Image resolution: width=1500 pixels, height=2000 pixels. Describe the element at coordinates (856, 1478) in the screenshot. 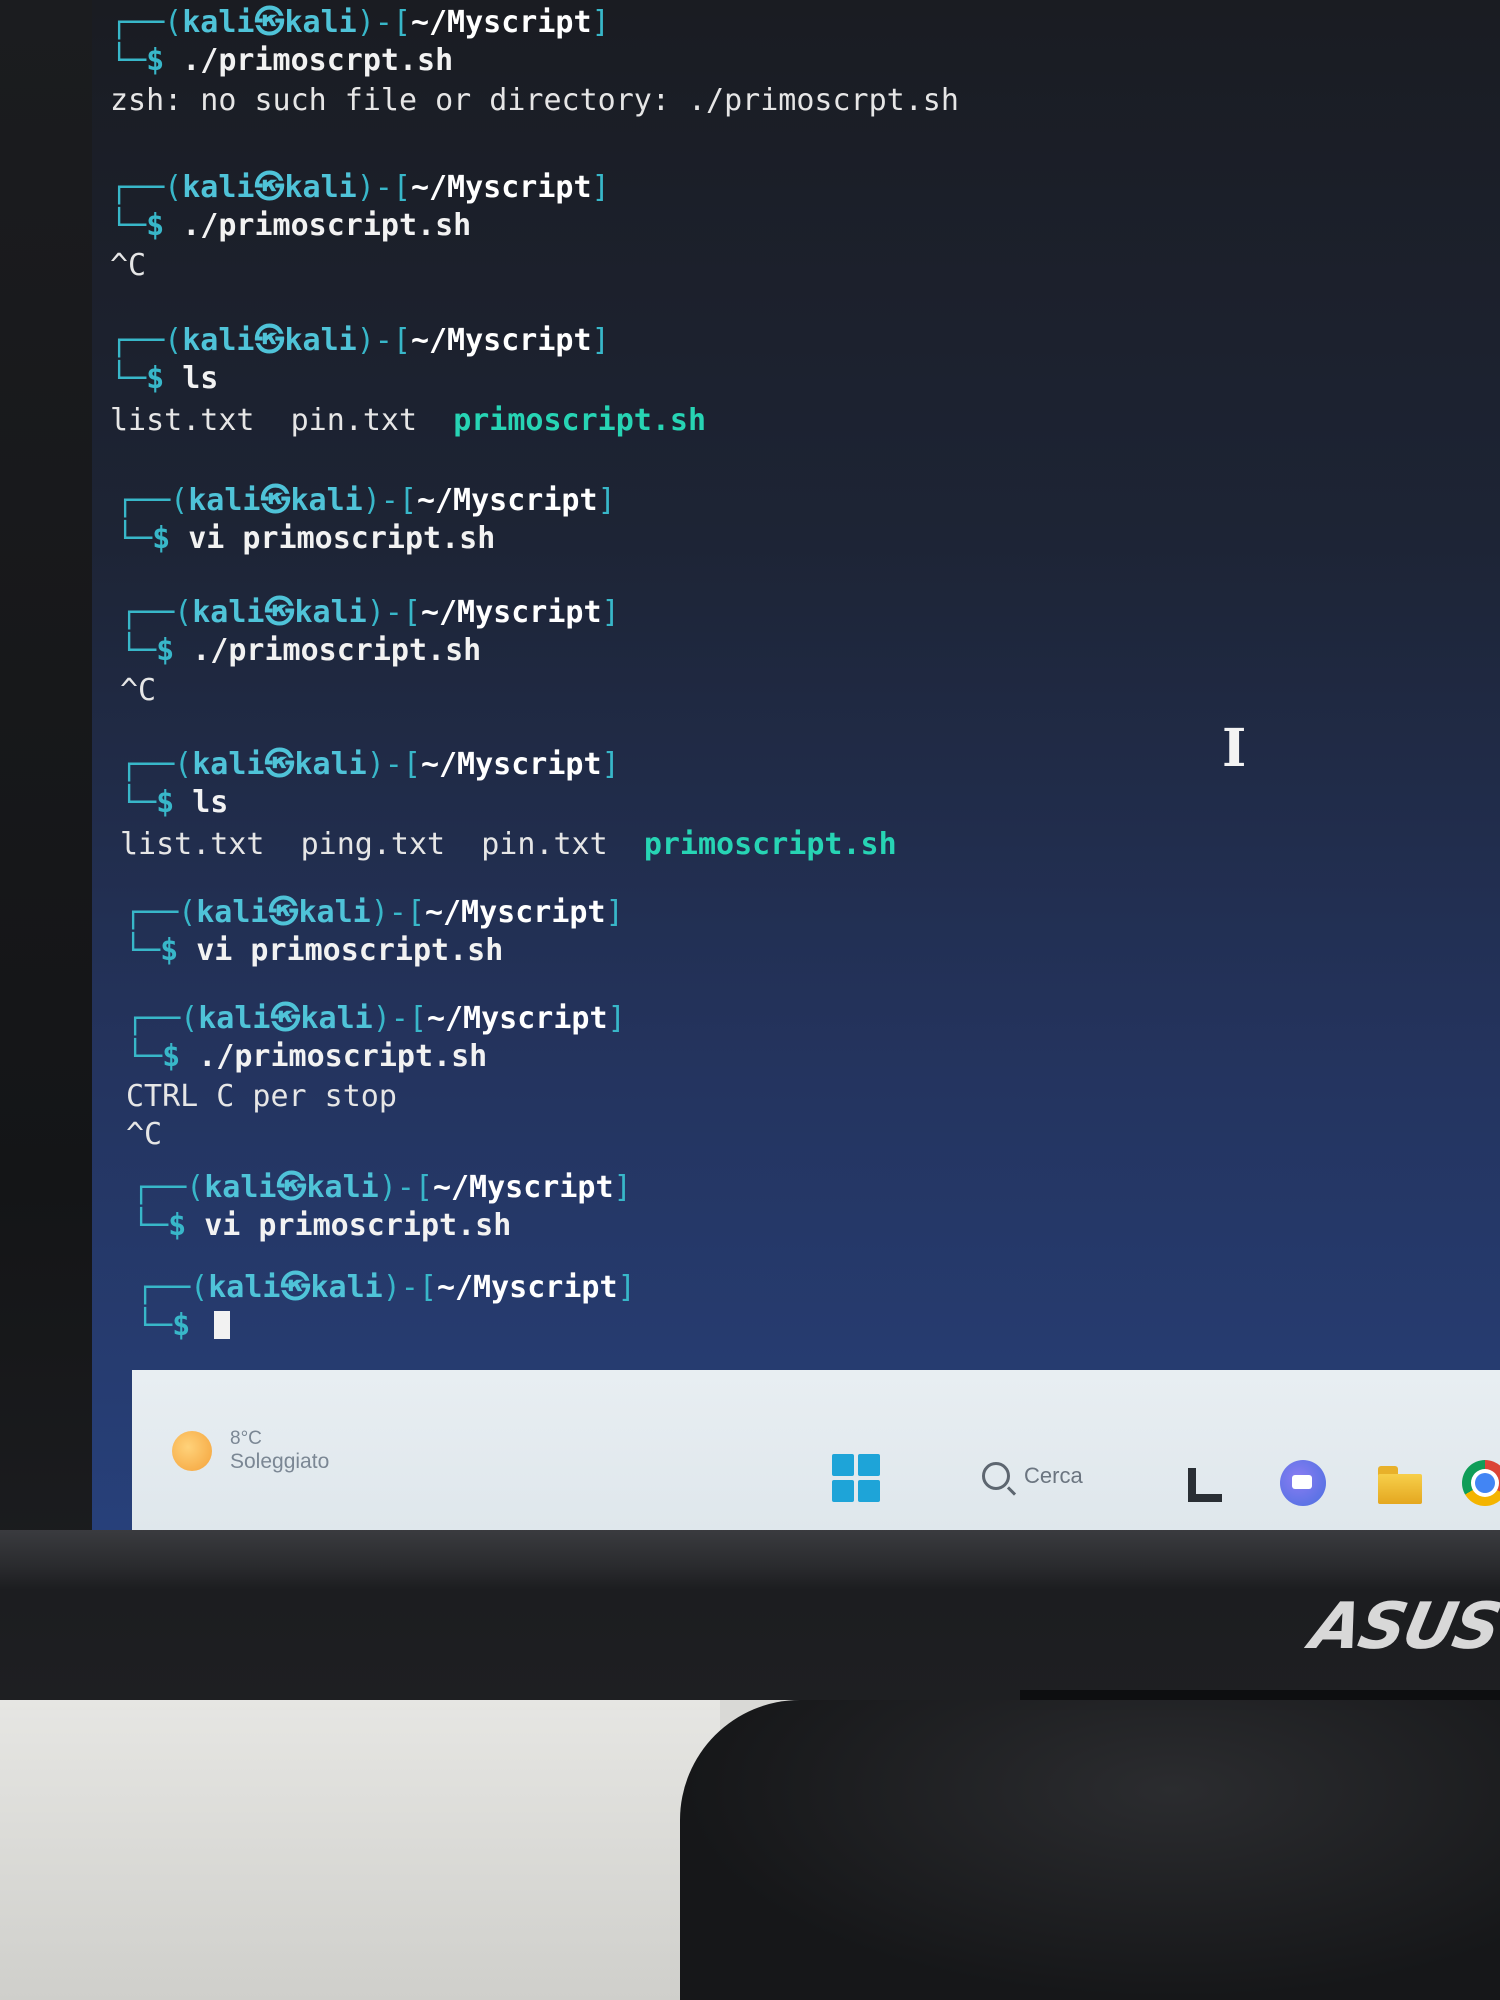

I see `start-icon` at that location.